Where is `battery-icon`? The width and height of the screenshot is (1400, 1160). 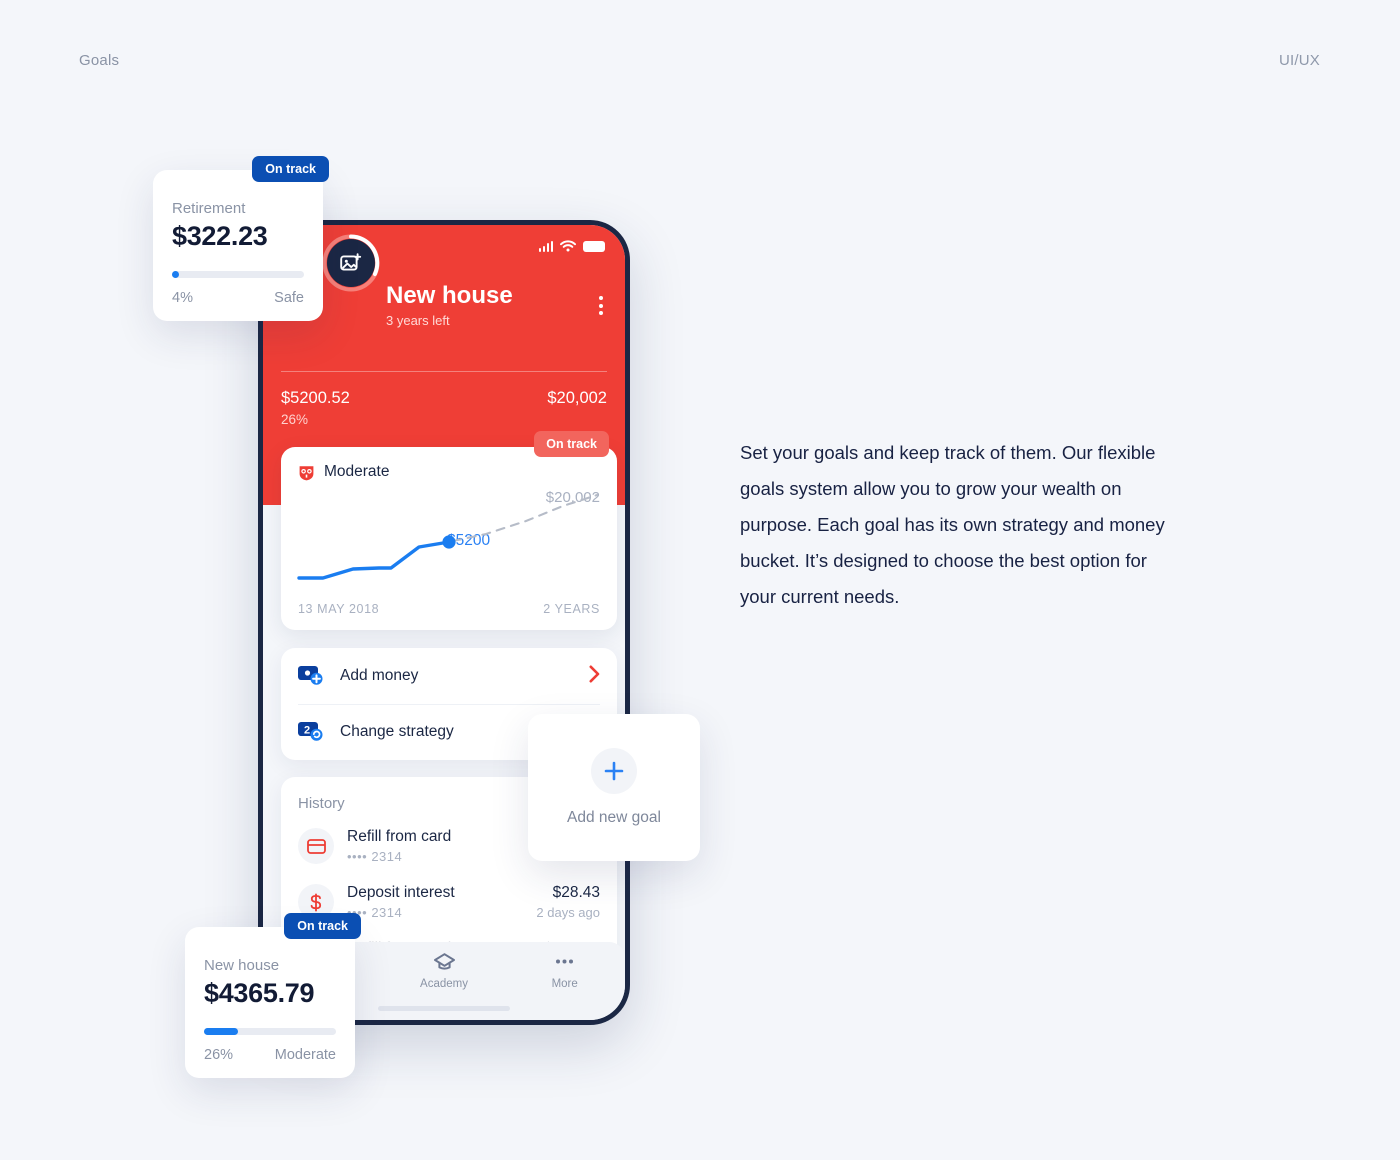
battery-icon is located at coordinates (594, 246).